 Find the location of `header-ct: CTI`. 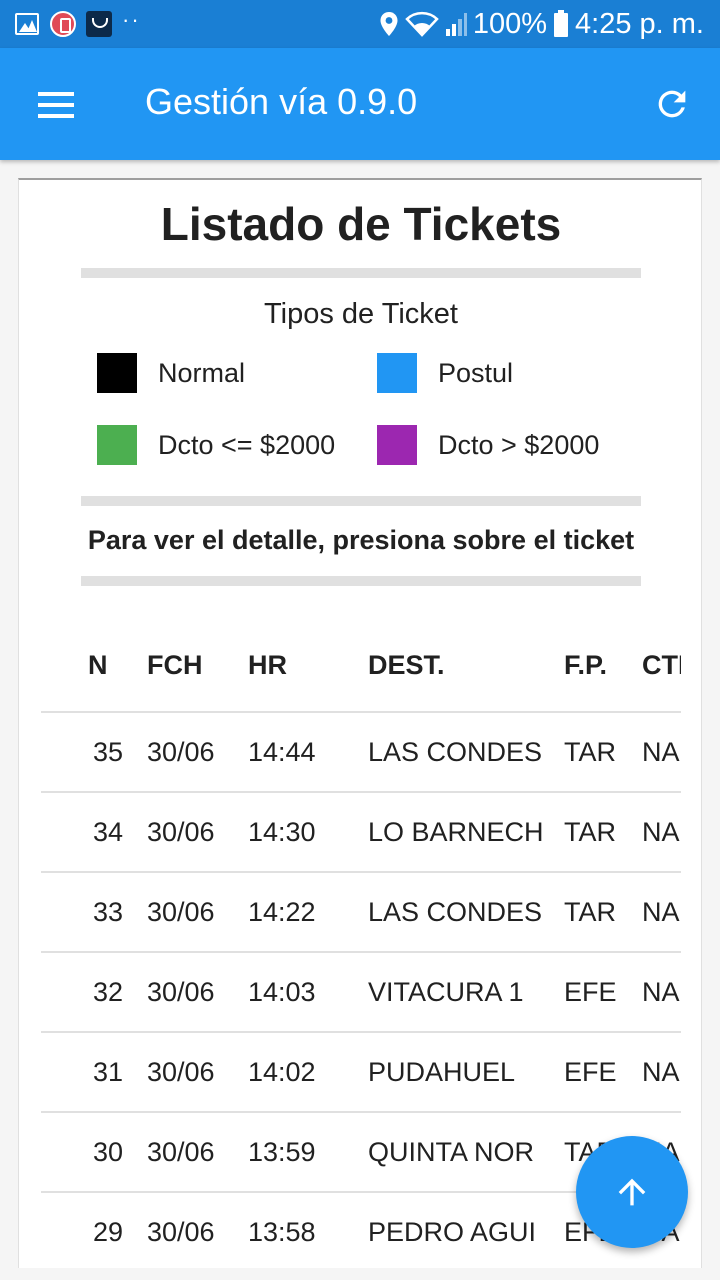

header-ct: CTI is located at coordinates (661, 665).